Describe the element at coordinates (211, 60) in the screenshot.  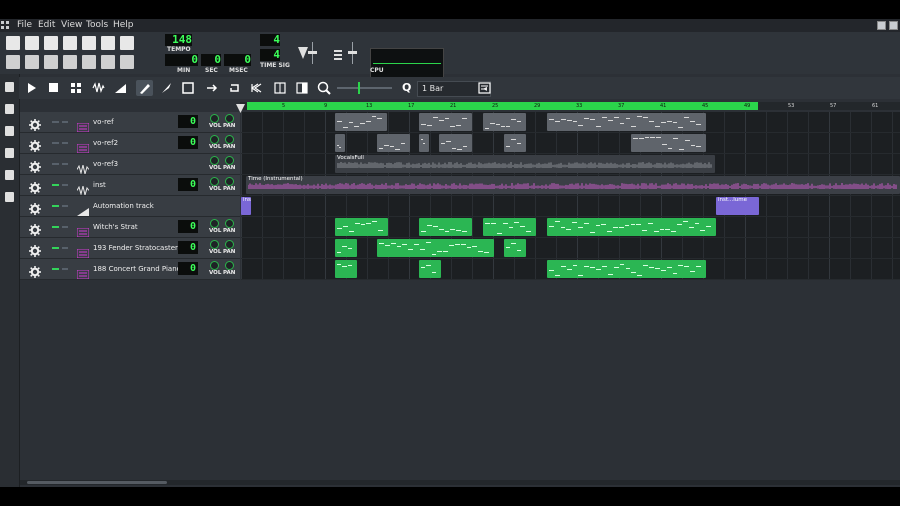
I see `time-sec-display: 0` at that location.